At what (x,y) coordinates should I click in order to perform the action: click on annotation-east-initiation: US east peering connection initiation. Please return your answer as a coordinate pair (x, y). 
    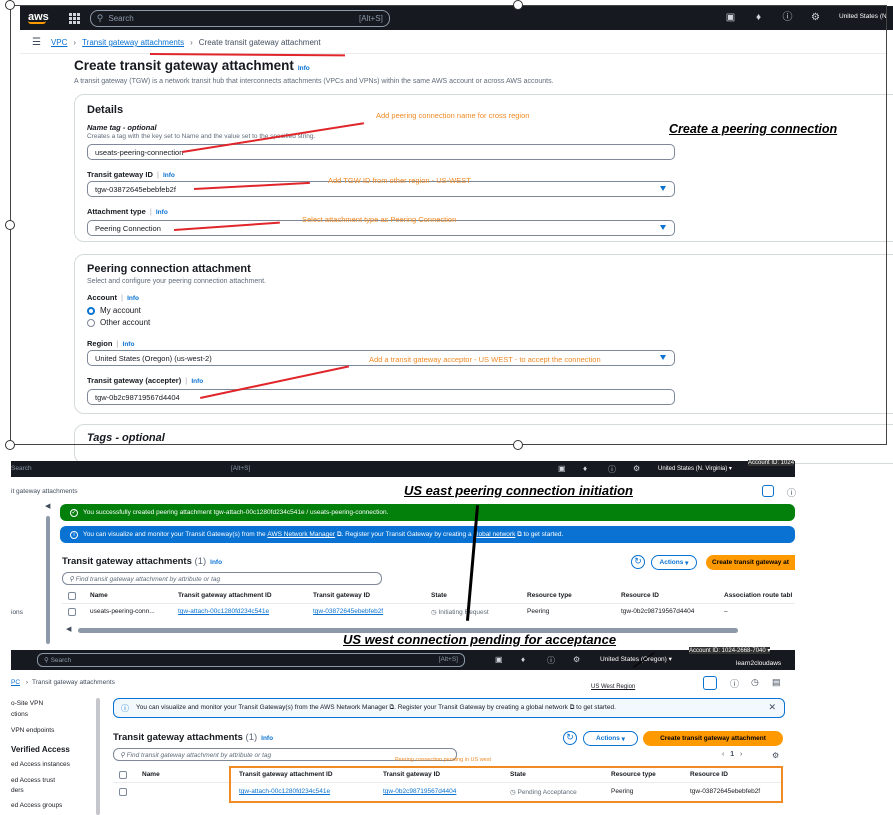
    Looking at the image, I should click on (518, 490).